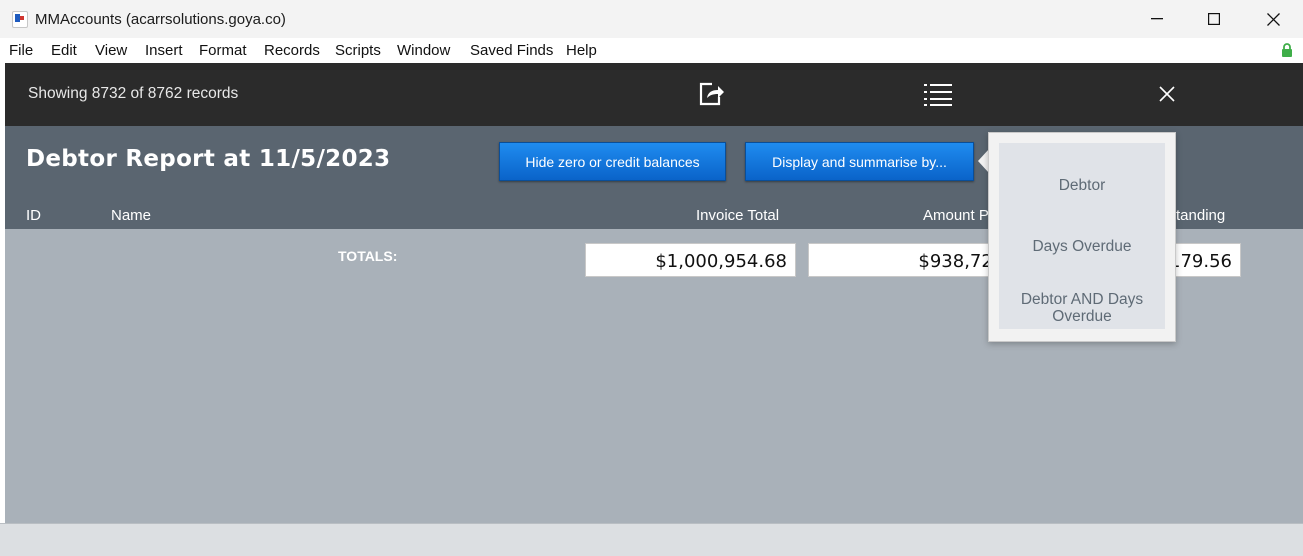 The height and width of the screenshot is (556, 1303). Describe the element at coordinates (690, 260) in the screenshot. I see `invoice-total-field: $1,000,954.68` at that location.